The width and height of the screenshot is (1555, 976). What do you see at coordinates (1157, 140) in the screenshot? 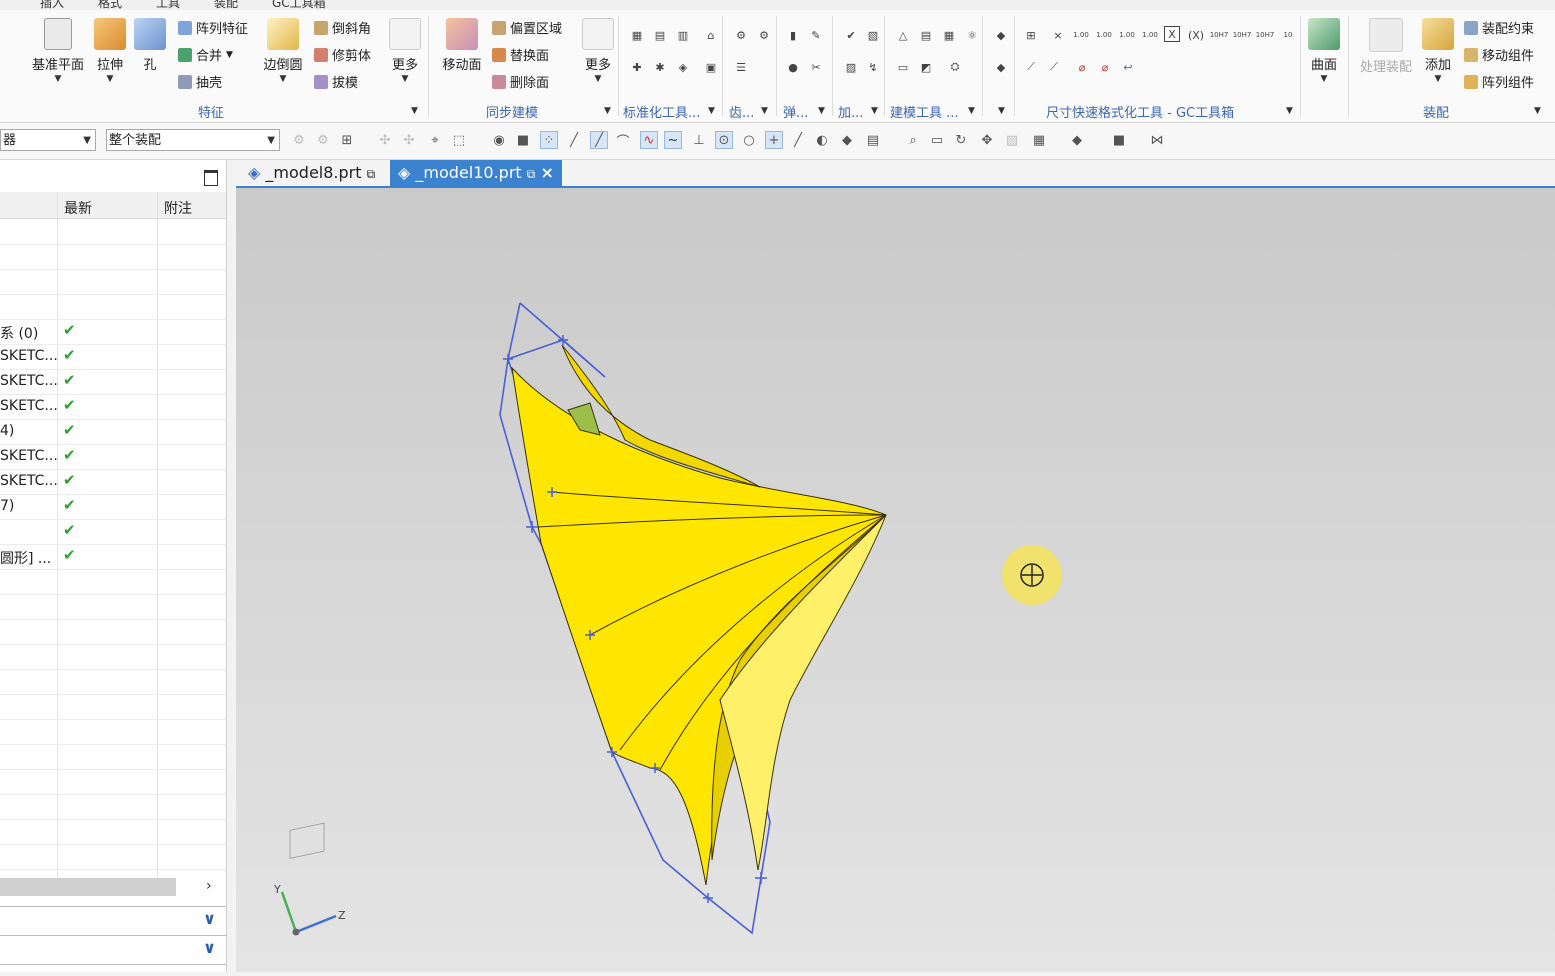
I see `section-icon: ⋈` at bounding box center [1157, 140].